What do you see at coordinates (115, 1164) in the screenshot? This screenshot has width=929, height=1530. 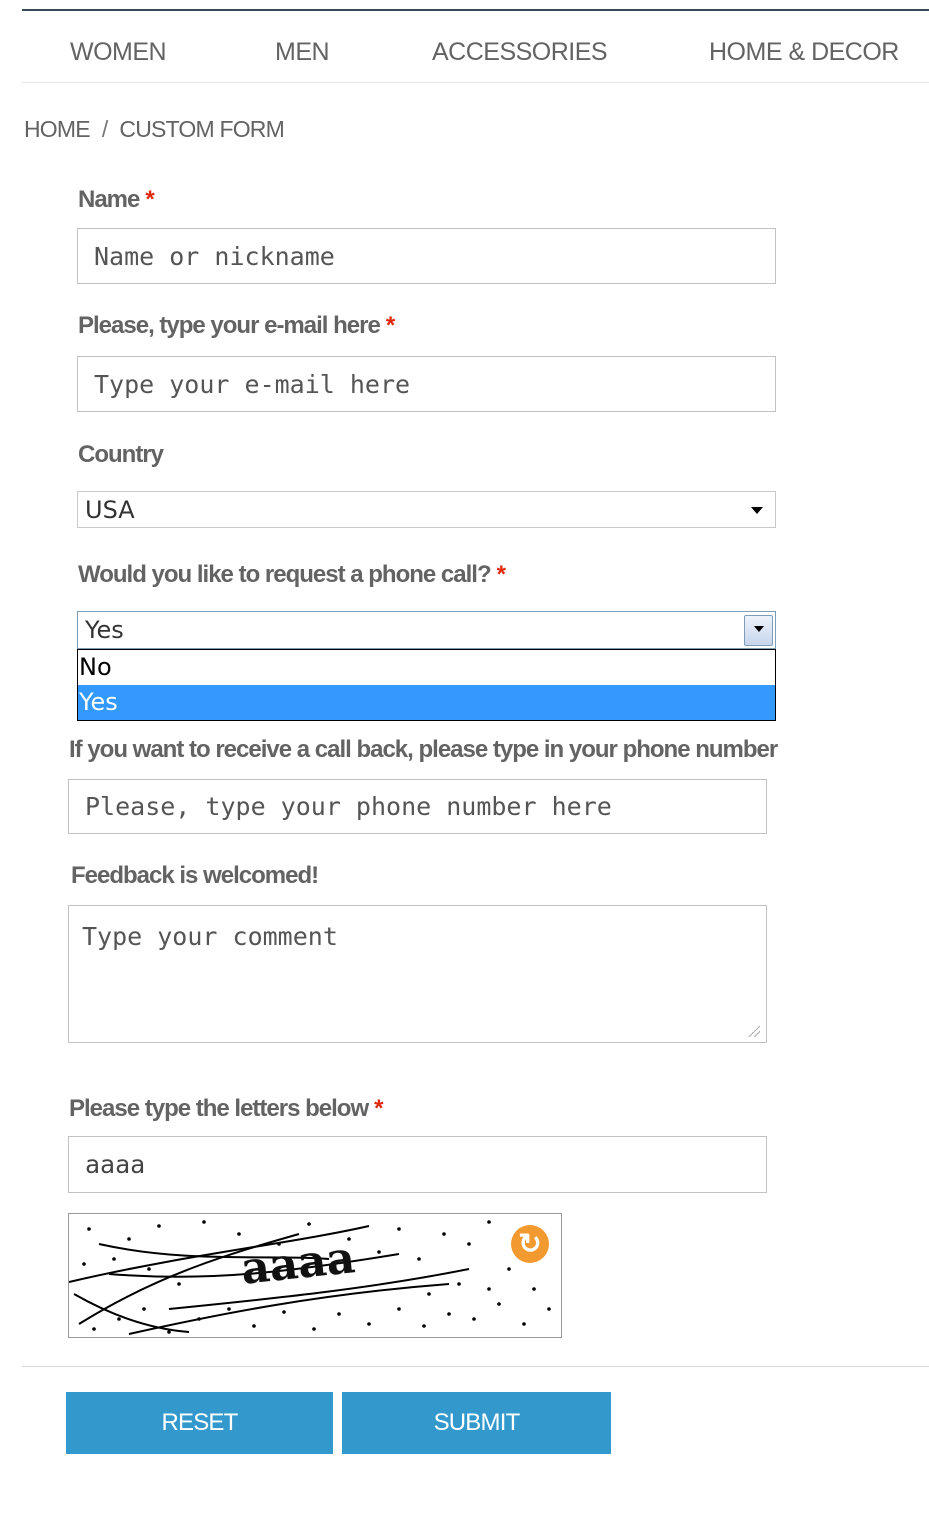 I see `captcha-input-value: aaaa` at bounding box center [115, 1164].